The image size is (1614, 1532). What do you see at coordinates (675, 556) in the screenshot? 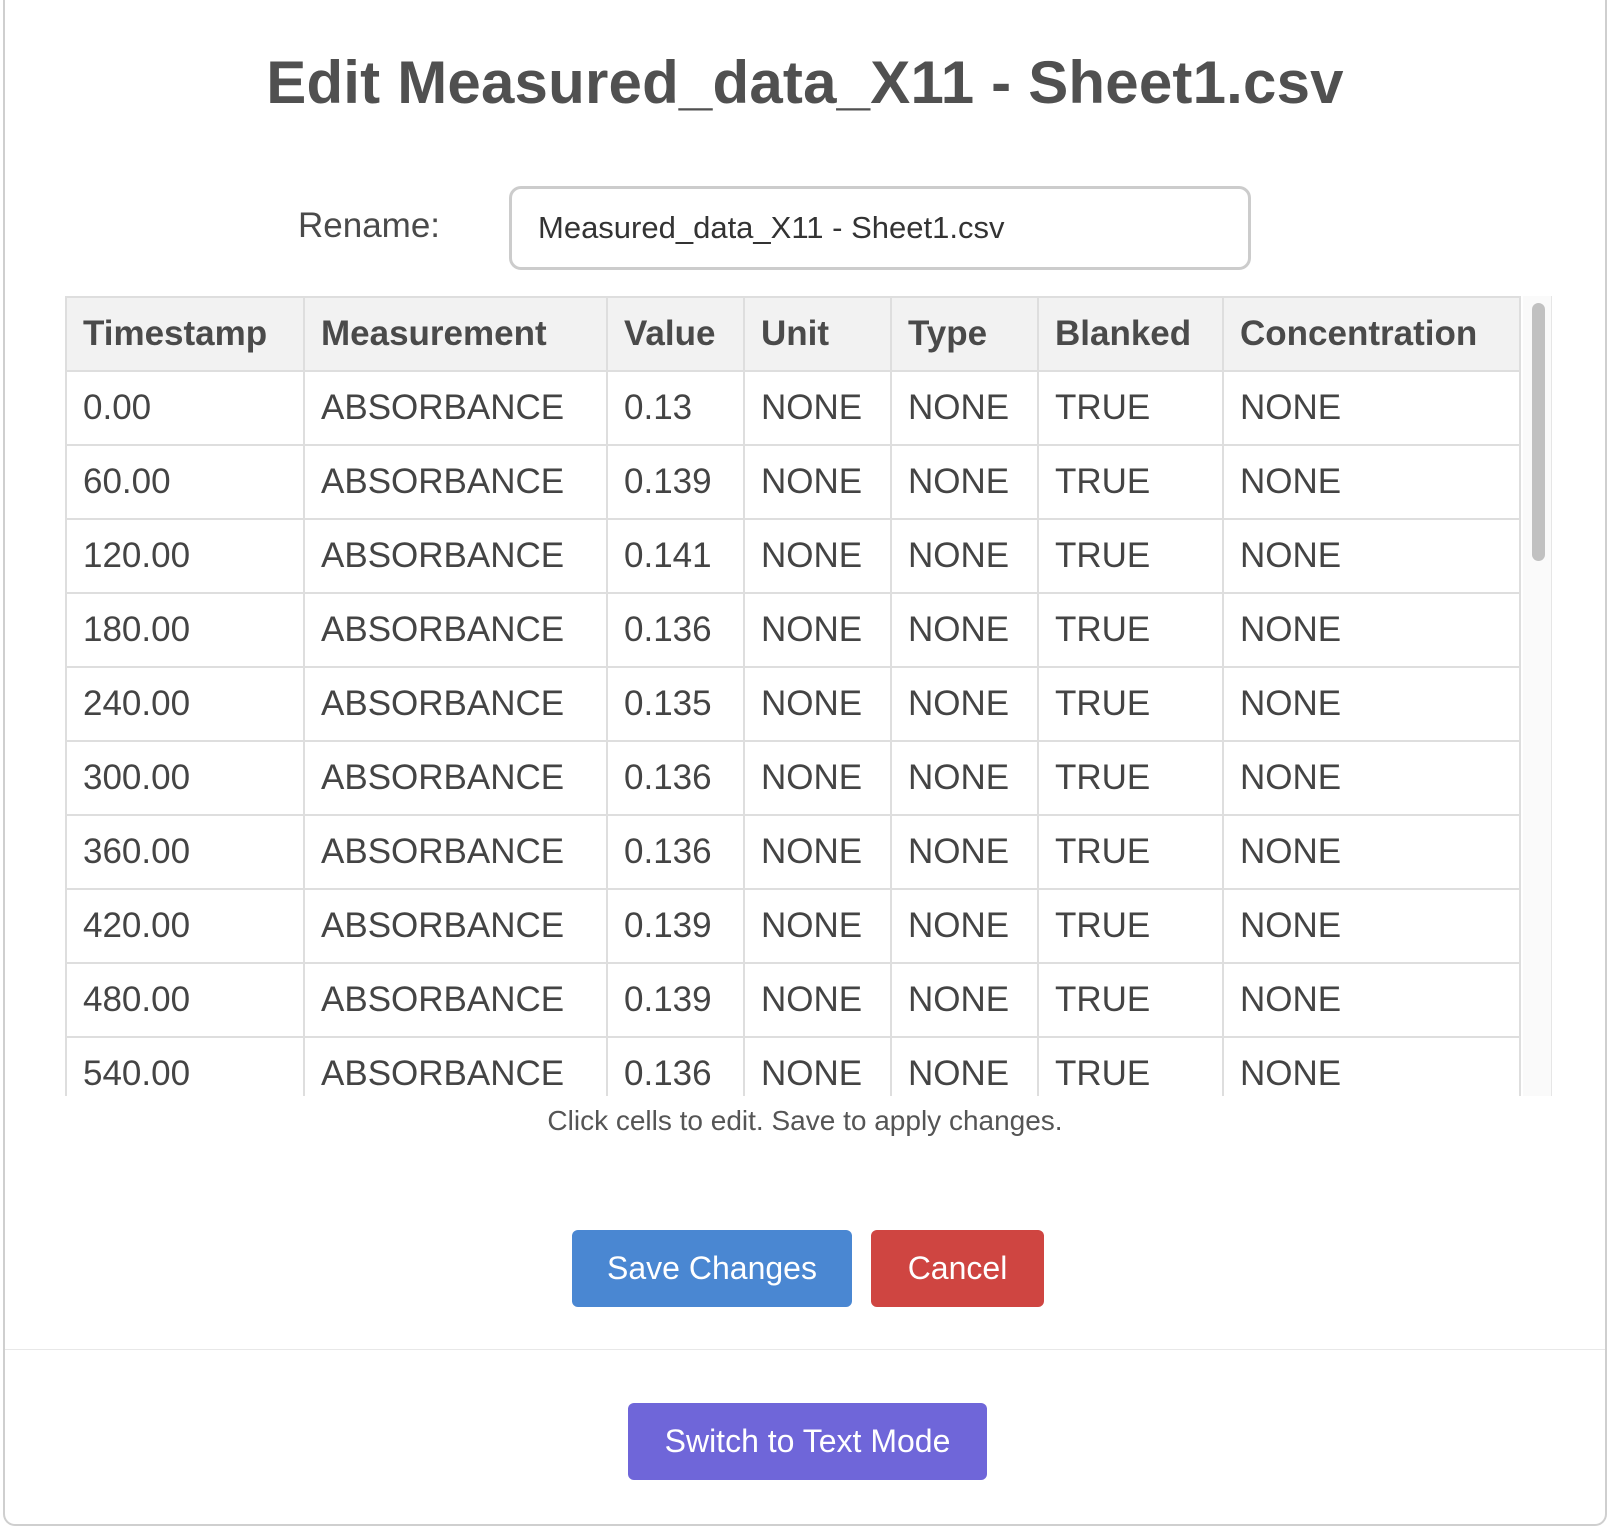
I see `cell-value: 0.141` at bounding box center [675, 556].